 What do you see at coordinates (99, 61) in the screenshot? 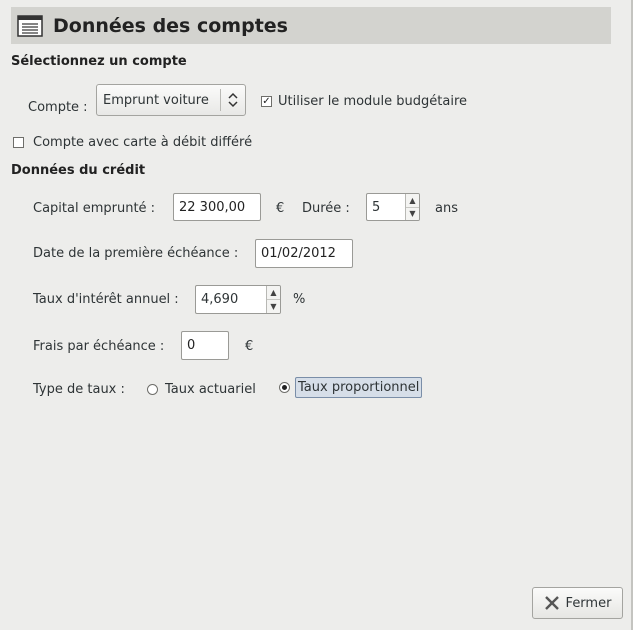
I see `select-account-heading: Sélectionnez un compte` at bounding box center [99, 61].